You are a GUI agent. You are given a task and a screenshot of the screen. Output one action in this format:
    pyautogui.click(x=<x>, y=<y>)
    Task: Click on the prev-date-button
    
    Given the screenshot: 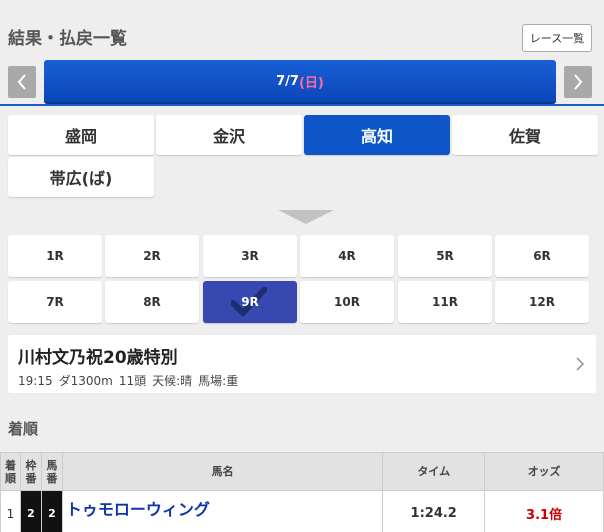 What is the action you would take?
    pyautogui.click(x=22, y=82)
    